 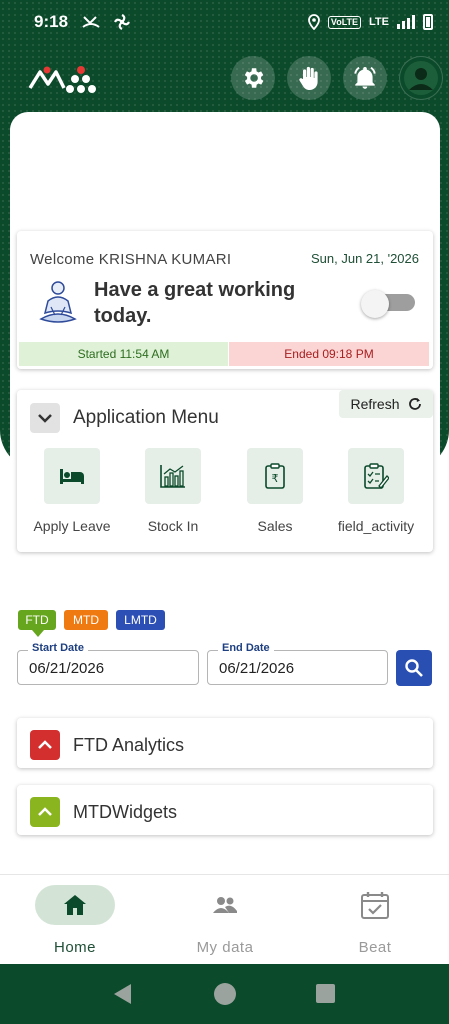 I want to click on mtd-widgets-section: MTDWidgets, so click(x=225, y=810).